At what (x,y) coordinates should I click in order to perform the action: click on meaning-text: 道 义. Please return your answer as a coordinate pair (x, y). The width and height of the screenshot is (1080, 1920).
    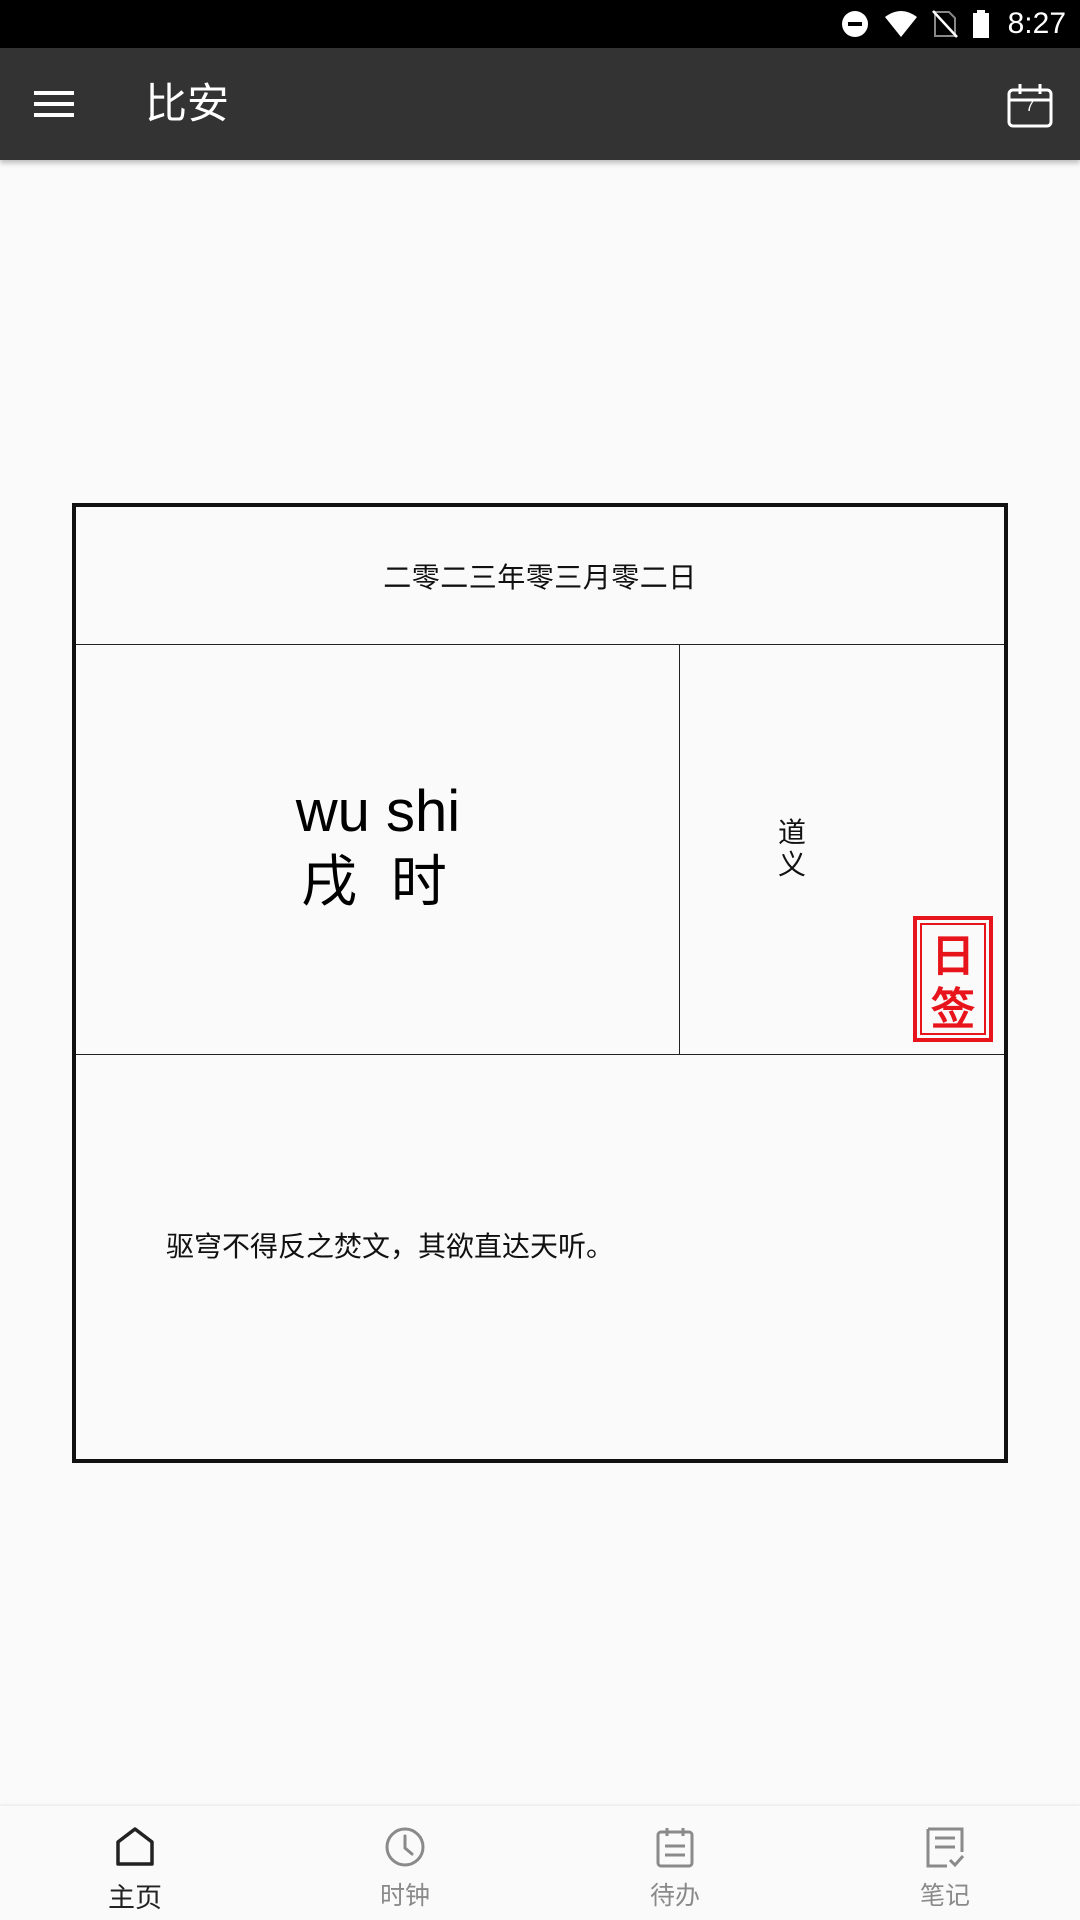
    Looking at the image, I should click on (792, 849).